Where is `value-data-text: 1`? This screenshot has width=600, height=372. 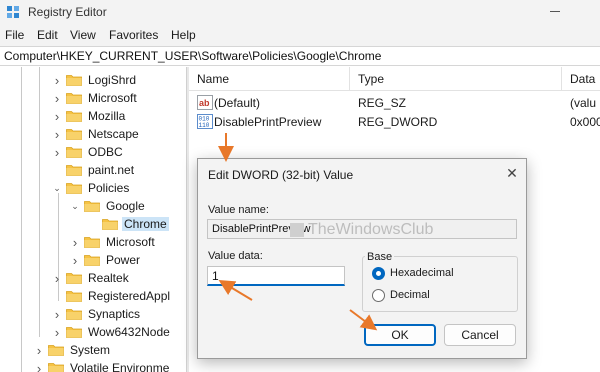
value-data-text: 1 is located at coordinates (215, 276).